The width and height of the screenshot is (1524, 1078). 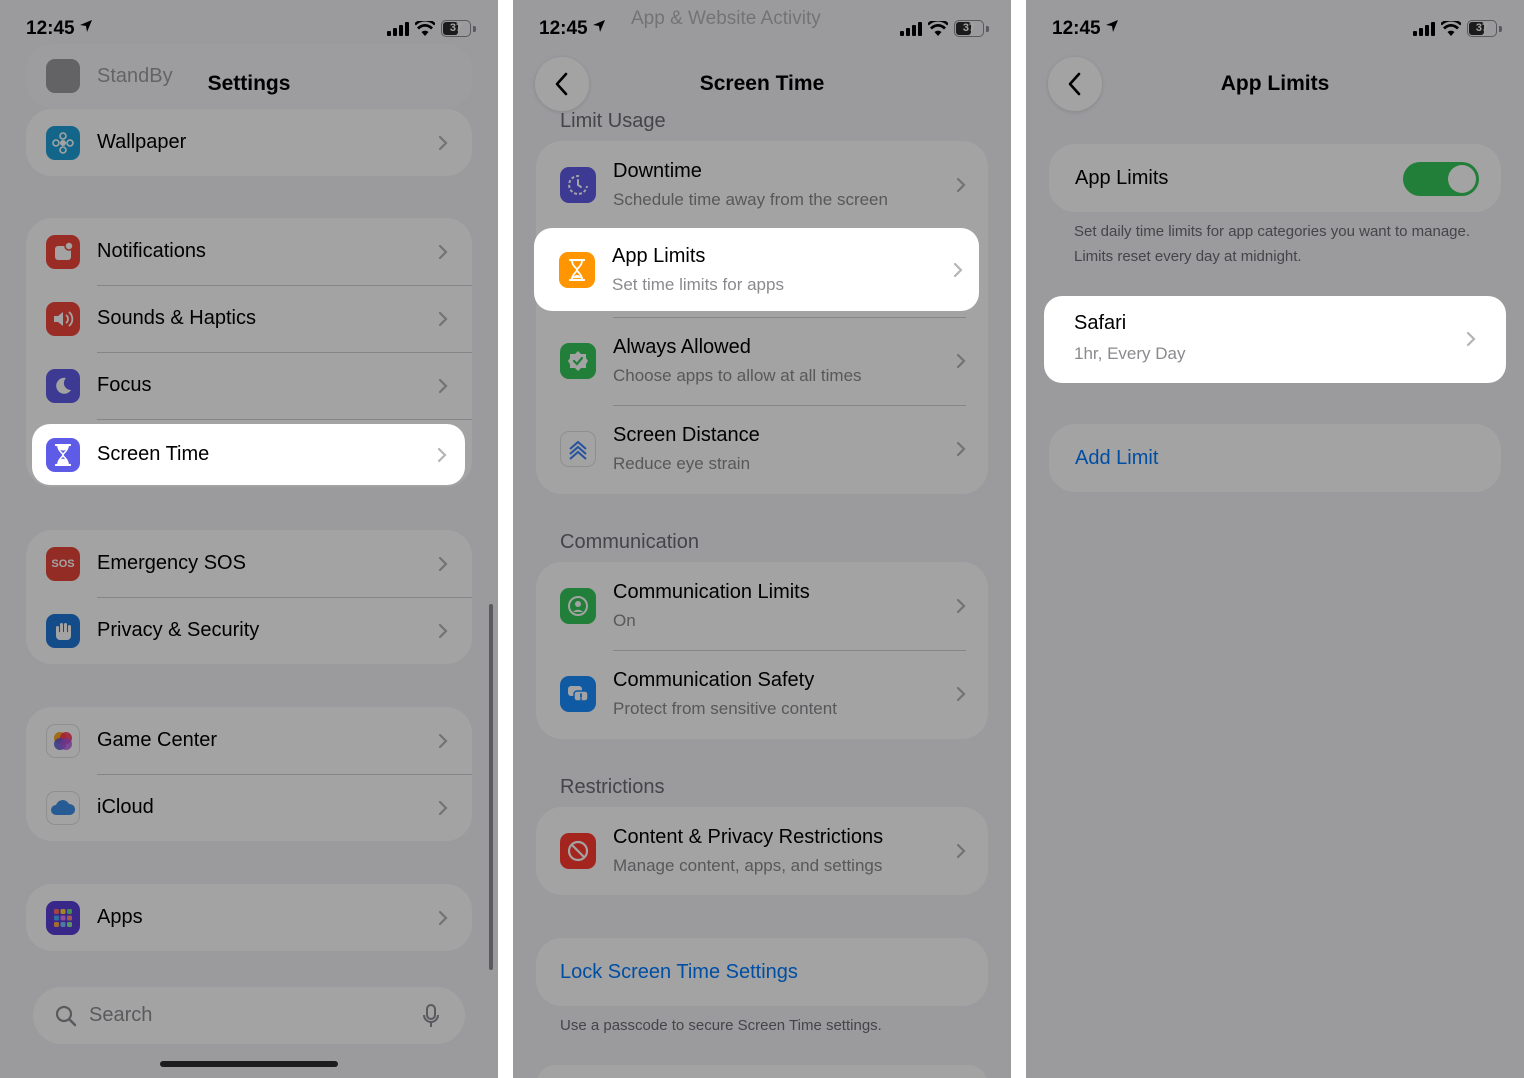 I want to click on settings-item-game-center: Game Center, so click(x=249, y=740).